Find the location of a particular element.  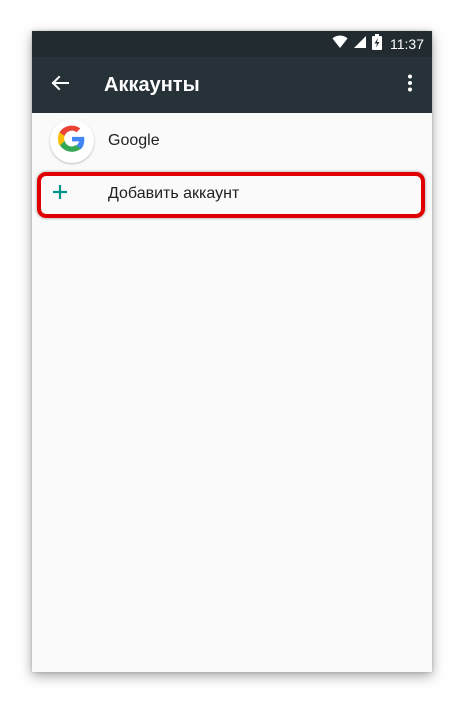

app-toolbar: Аккаунты is located at coordinates (232, 85).